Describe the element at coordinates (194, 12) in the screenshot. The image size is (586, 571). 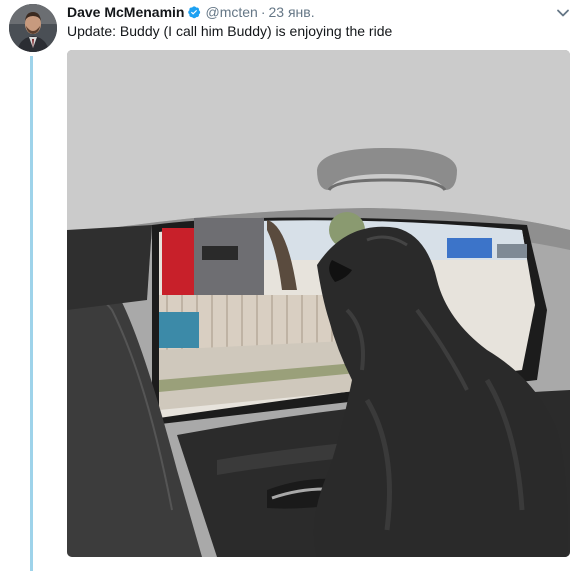
I see `verified-badge-icon` at that location.